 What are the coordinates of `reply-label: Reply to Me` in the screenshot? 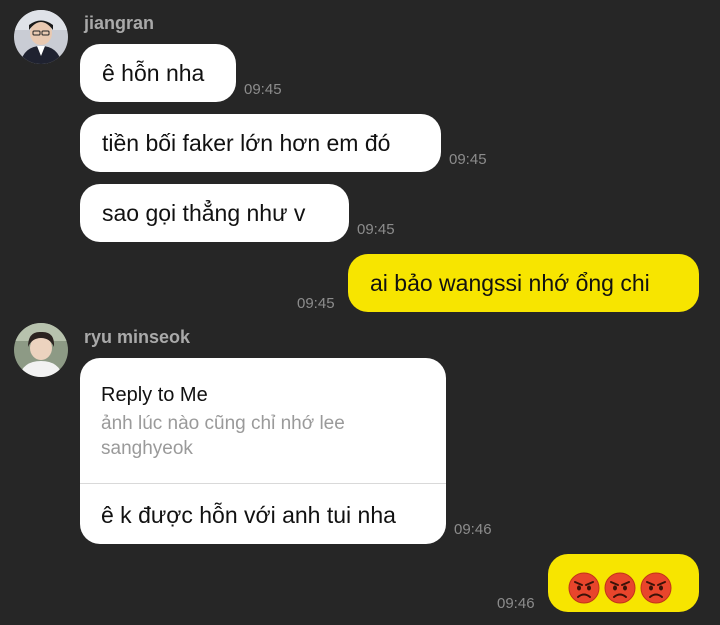 It's located at (154, 395).